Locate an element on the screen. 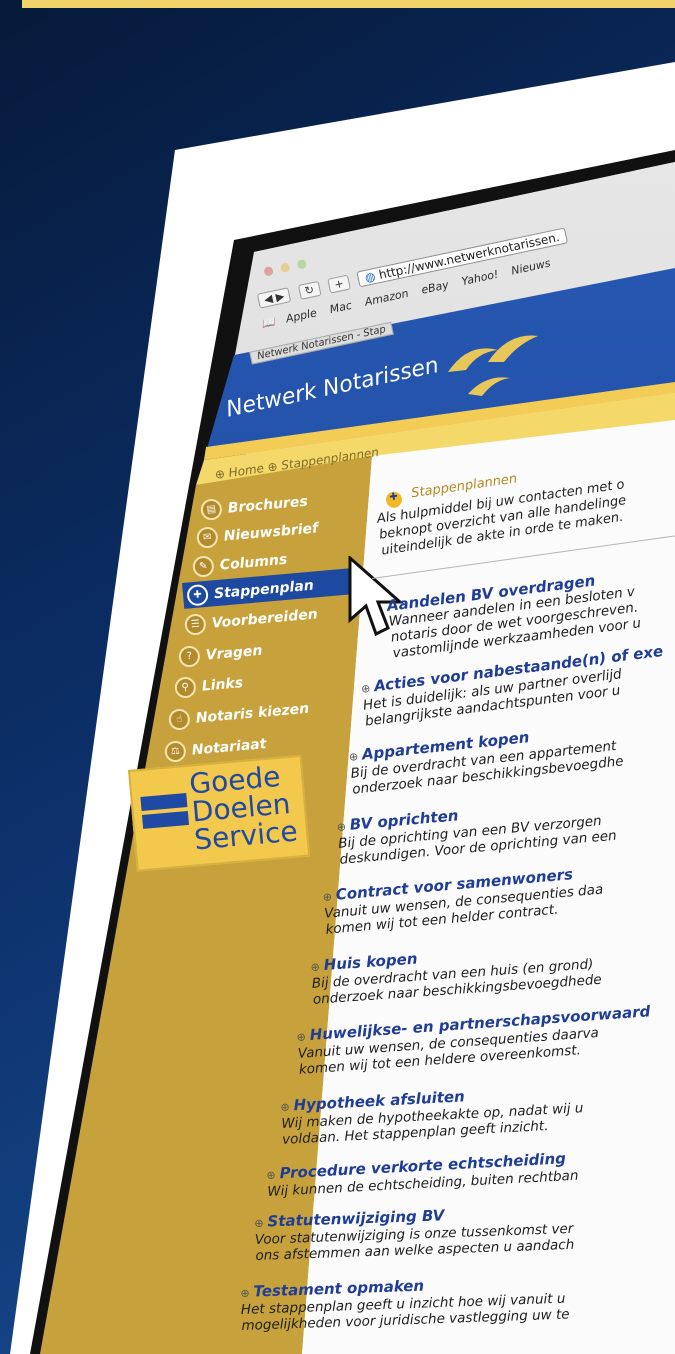  close-icon is located at coordinates (268, 271).